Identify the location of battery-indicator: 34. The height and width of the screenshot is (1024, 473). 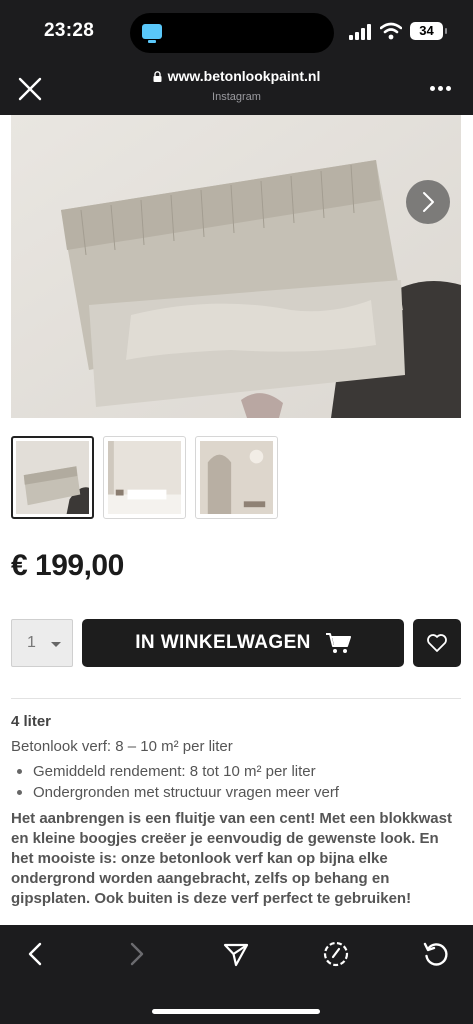
(428, 31).